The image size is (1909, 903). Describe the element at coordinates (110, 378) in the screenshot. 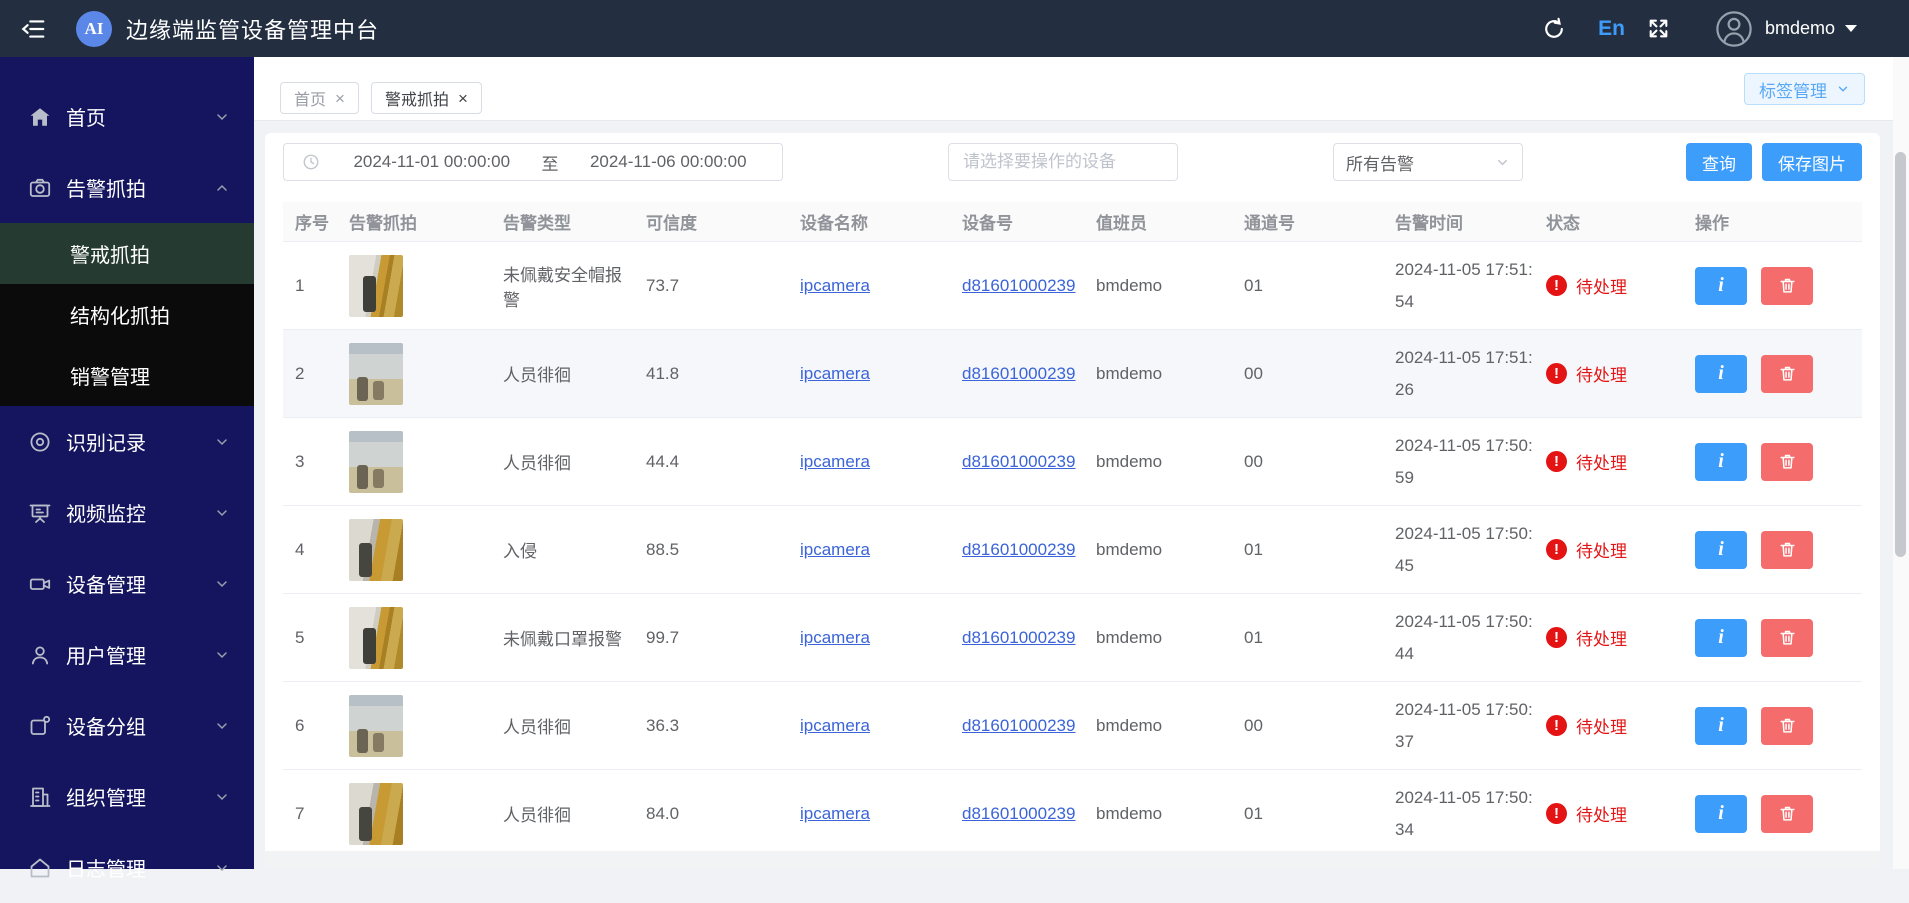

I see `sidebar-subitem-label: 销警管理` at that location.